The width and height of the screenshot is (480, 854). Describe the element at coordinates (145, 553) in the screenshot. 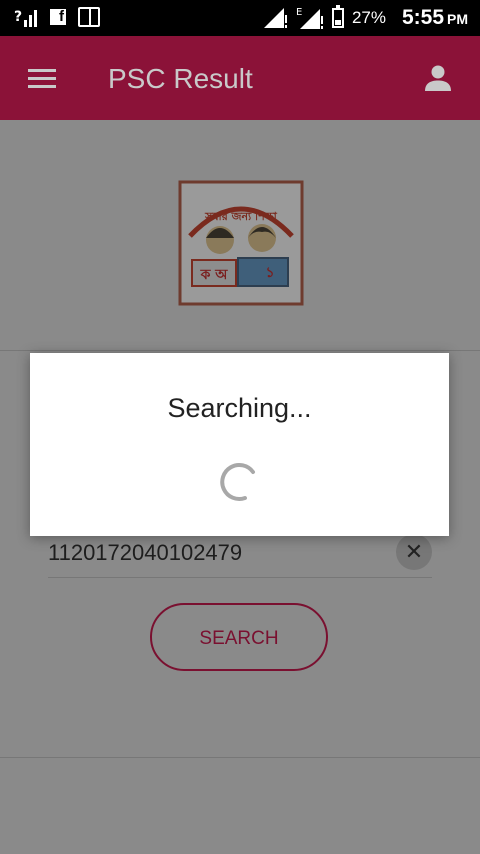

I see `roll-number-input: 1120172040102479` at that location.